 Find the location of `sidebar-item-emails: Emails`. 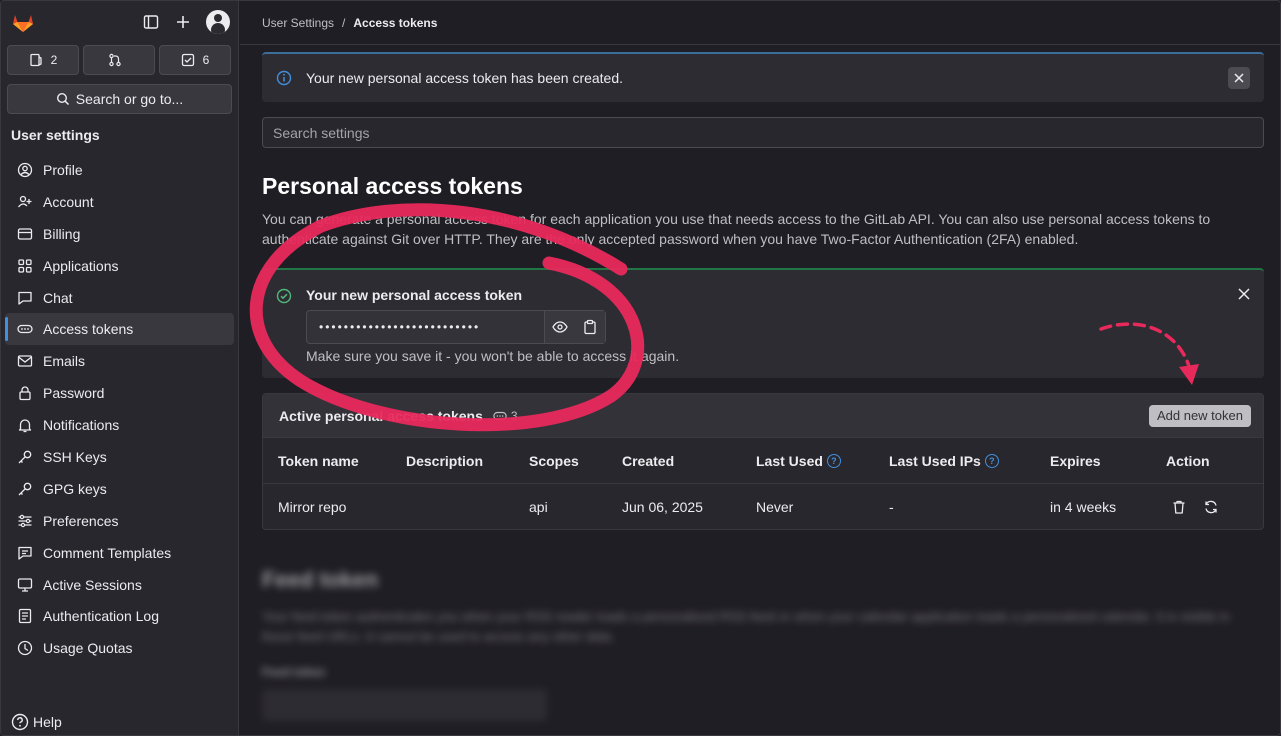

sidebar-item-emails: Emails is located at coordinates (119, 361).